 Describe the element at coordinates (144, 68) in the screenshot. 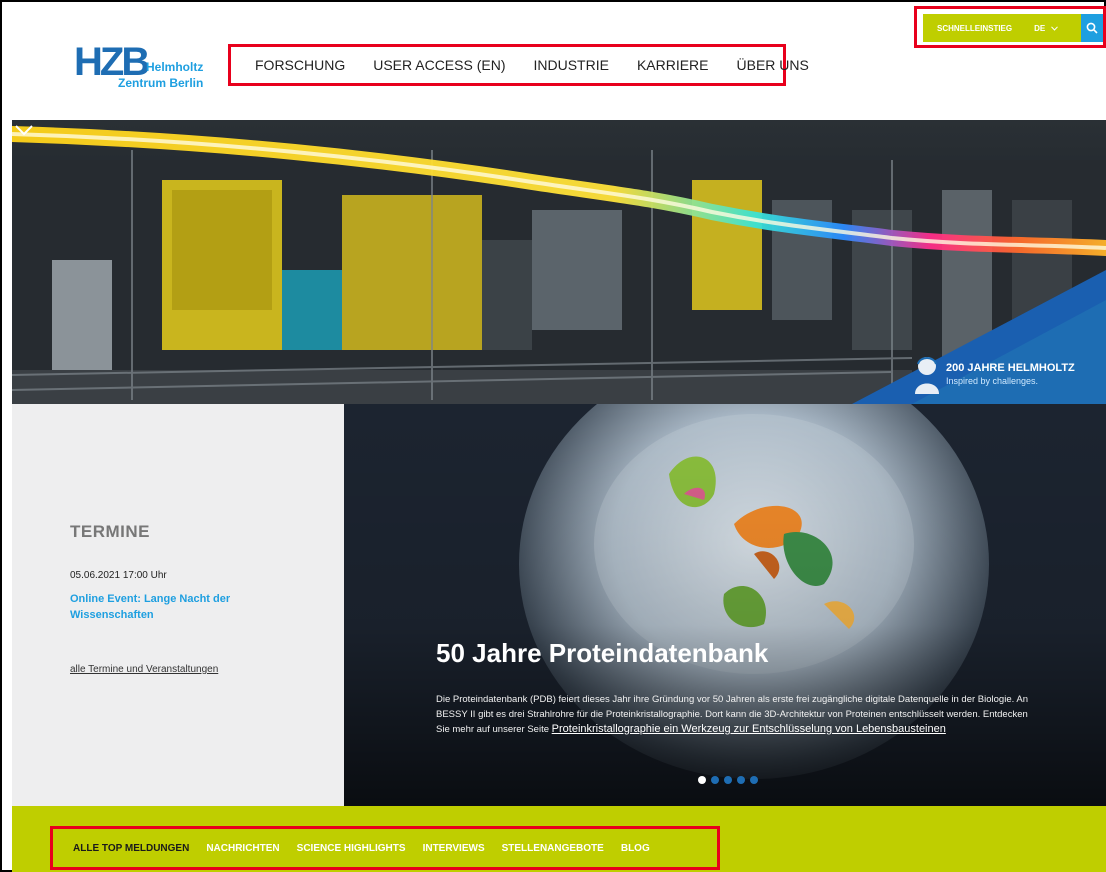

I see `hzb-logo: HZB Helmholtz Zentrum Berlin` at that location.